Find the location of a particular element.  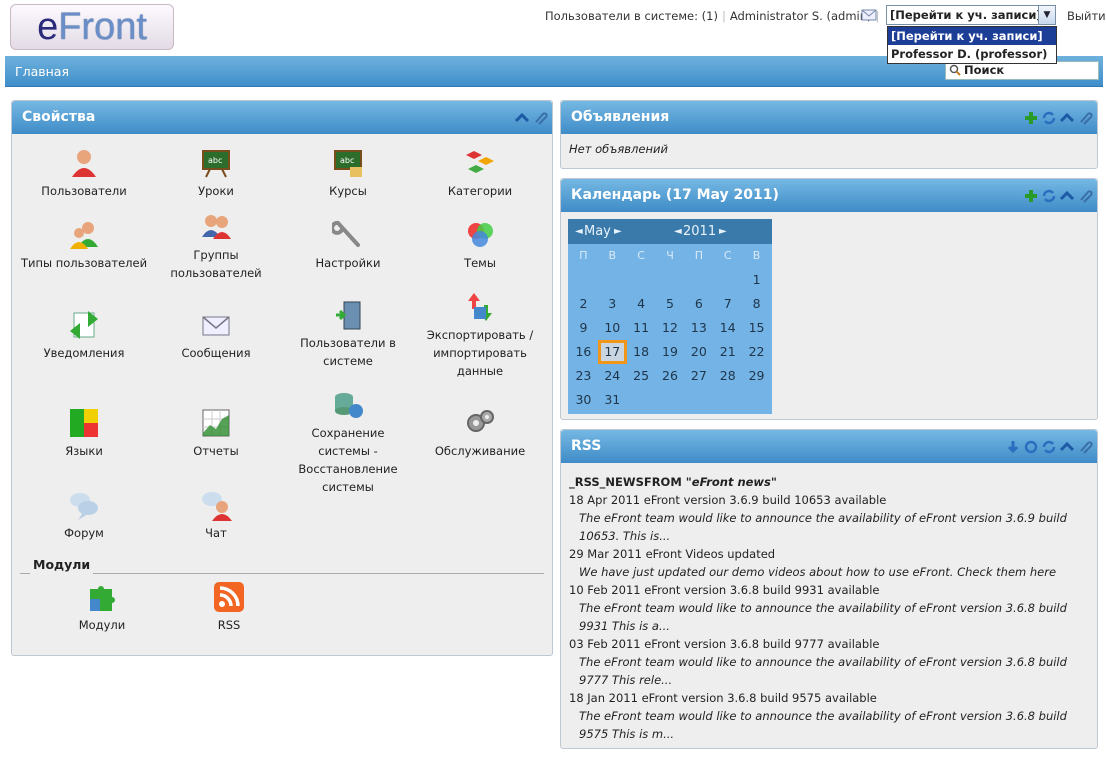

sync-icon is located at coordinates (1031, 447).